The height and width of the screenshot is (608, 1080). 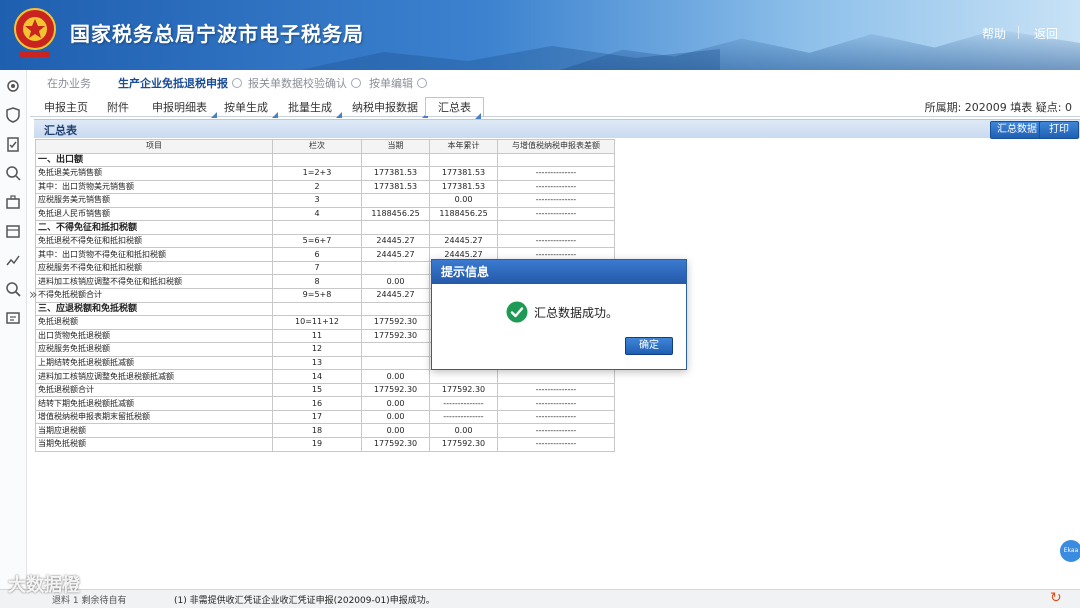 I want to click on table-row: 当期免抵税额 19 177592.30 177592.30 --------------, so click(x=325, y=444).